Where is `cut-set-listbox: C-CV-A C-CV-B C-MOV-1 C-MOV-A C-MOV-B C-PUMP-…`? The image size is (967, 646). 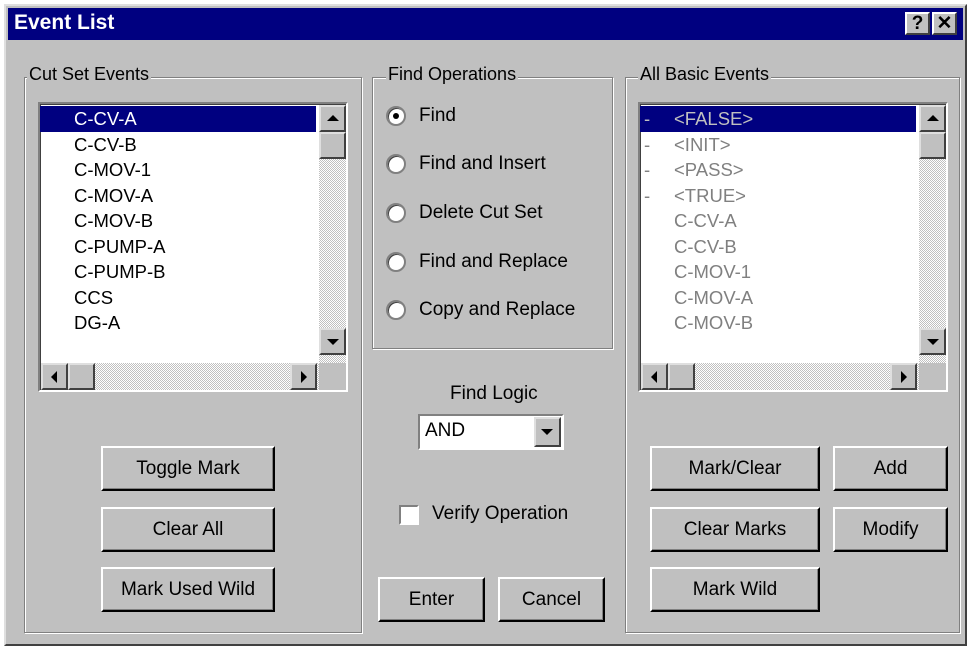
cut-set-listbox: C-CV-A C-CV-B C-MOV-1 C-MOV-A C-MOV-B C-PUMP-… is located at coordinates (193, 247).